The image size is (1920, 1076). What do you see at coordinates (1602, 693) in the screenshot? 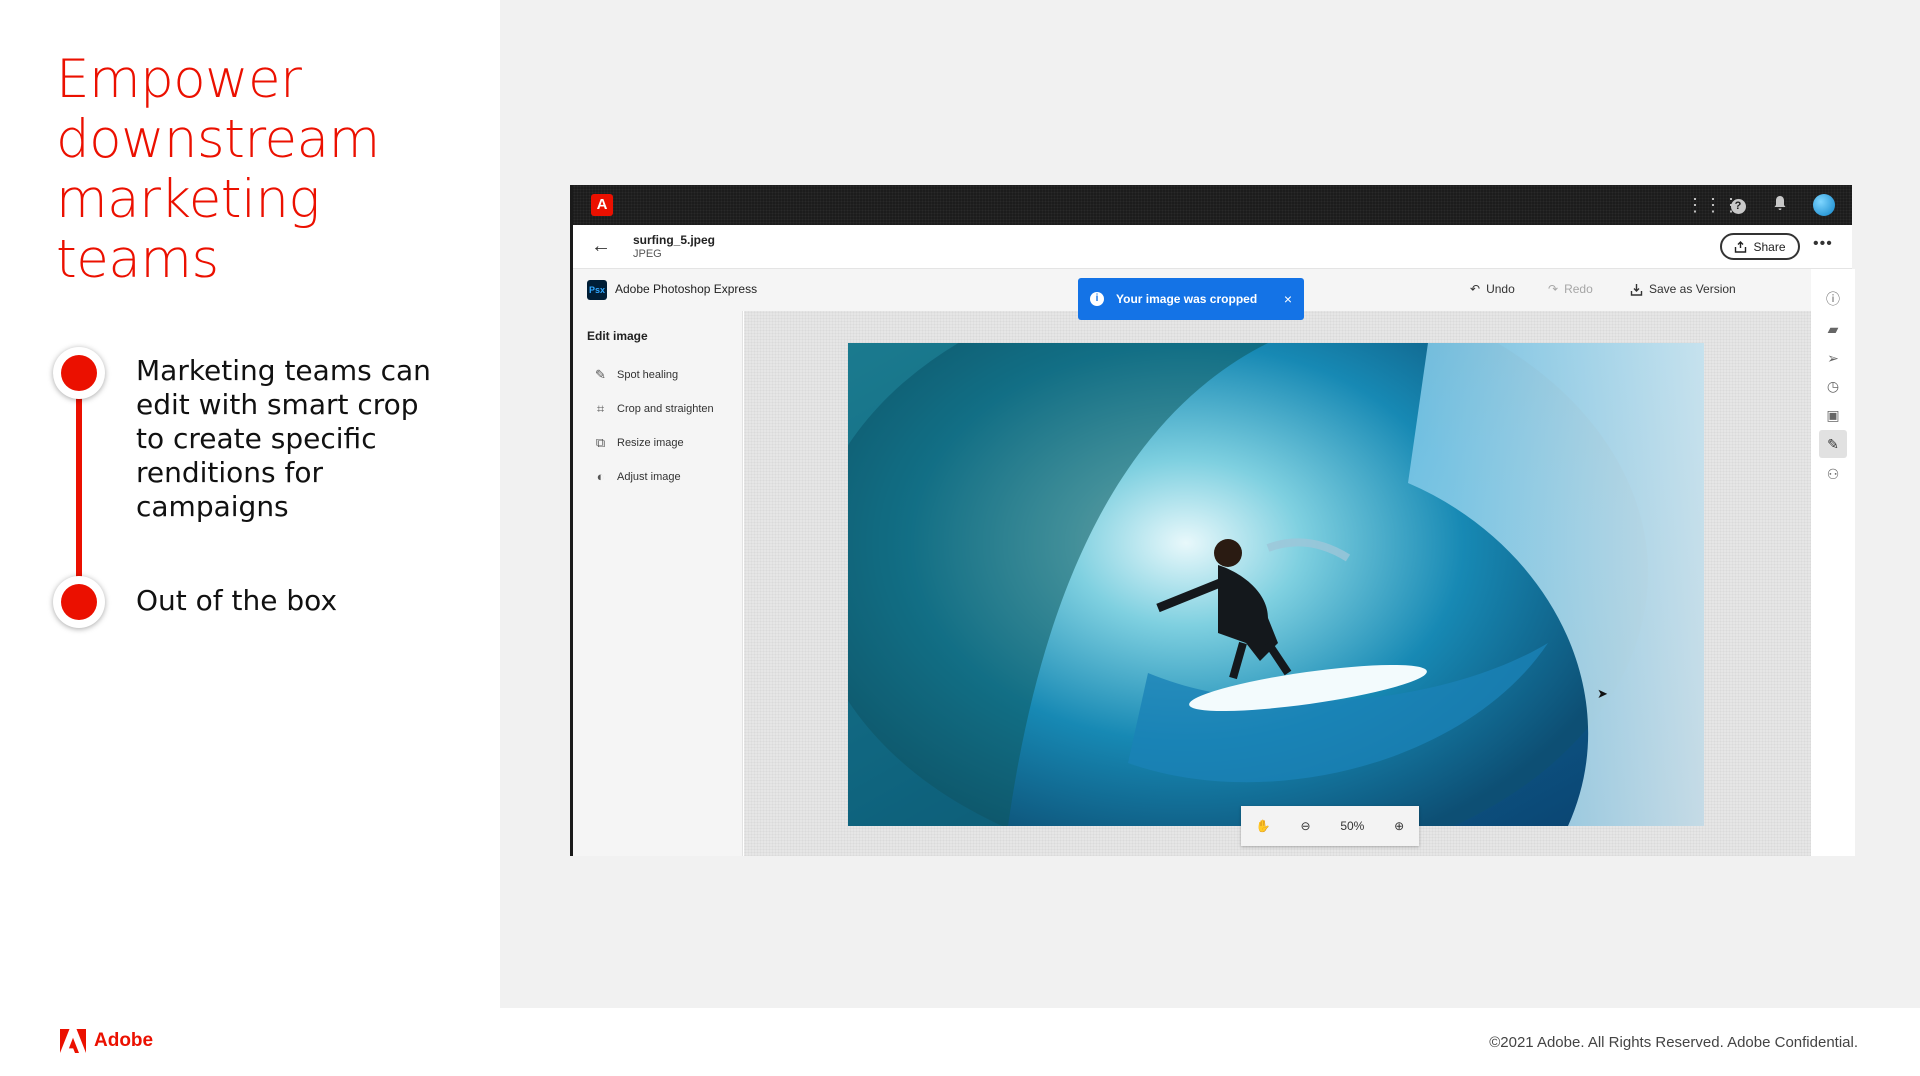
I see `mouse-cursor-icon: ➤` at bounding box center [1602, 693].